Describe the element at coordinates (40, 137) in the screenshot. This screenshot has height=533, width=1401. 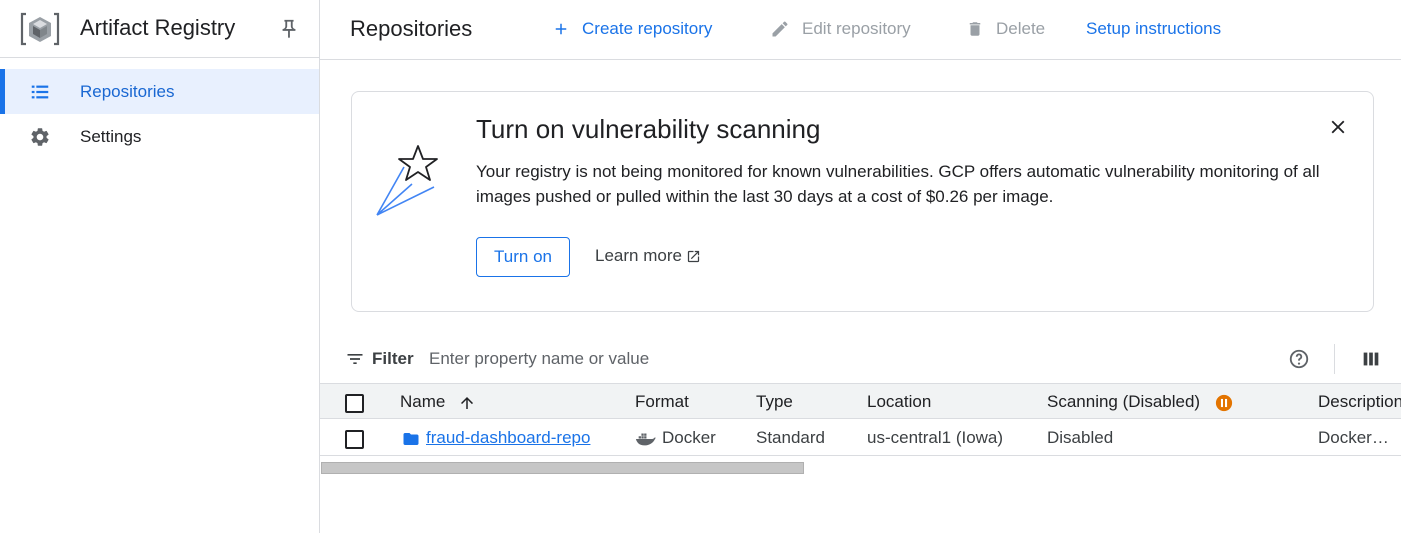
I see `gear-icon` at that location.